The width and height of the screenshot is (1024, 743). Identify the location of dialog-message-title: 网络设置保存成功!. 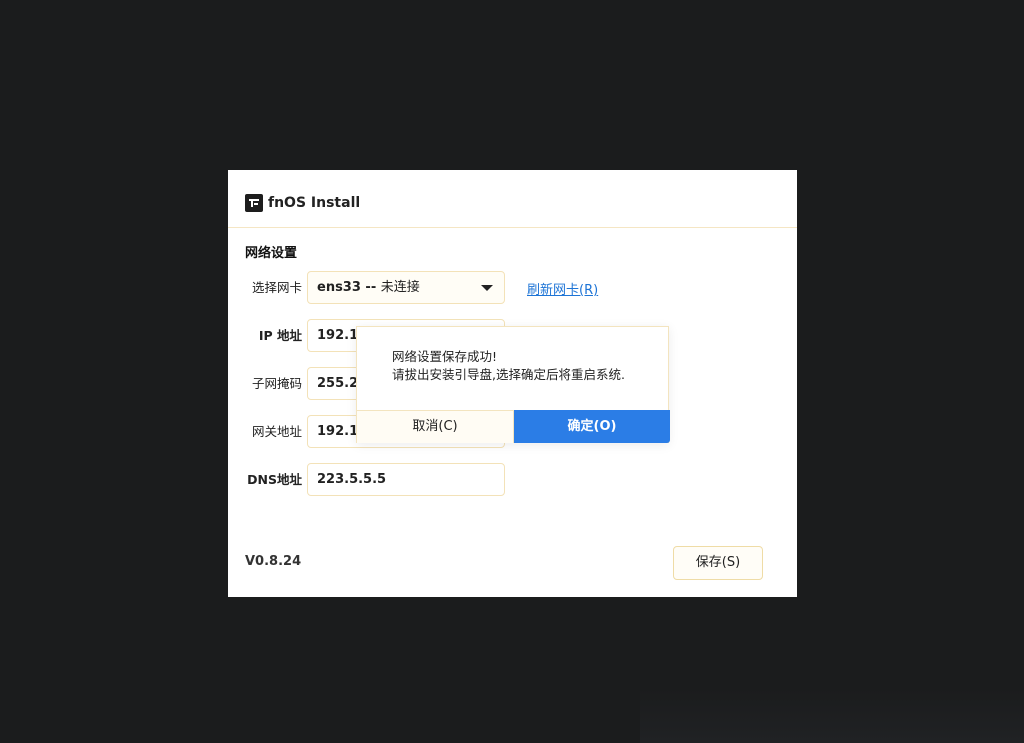
(445, 356).